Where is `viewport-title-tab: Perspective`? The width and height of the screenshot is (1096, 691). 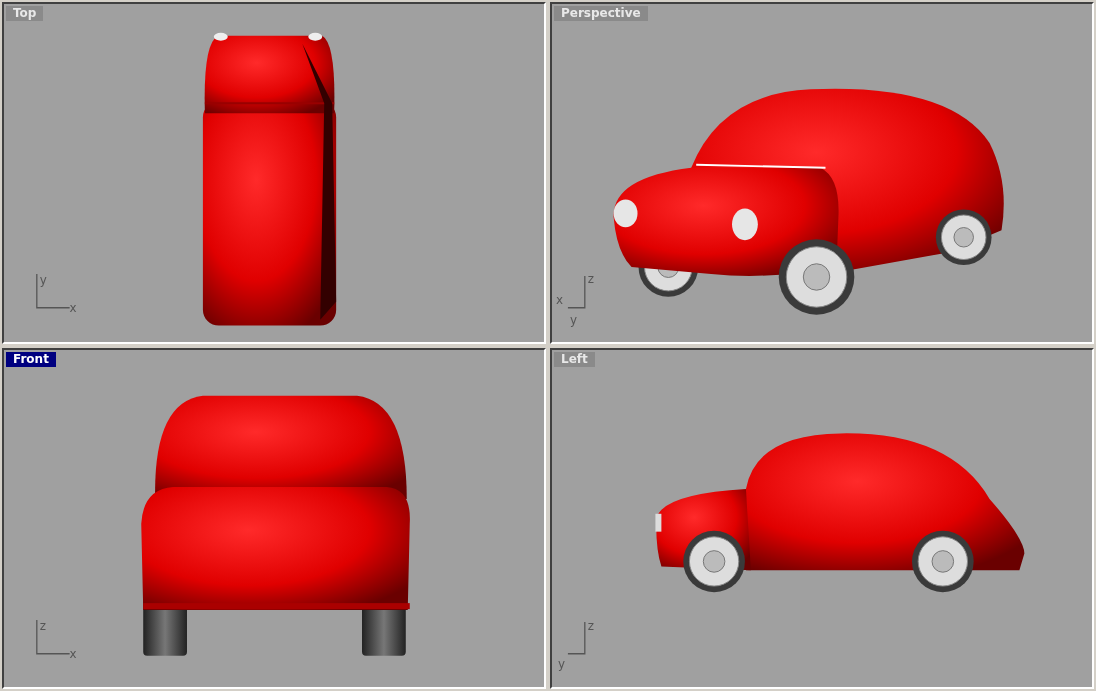
viewport-title-tab: Perspective is located at coordinates (601, 13).